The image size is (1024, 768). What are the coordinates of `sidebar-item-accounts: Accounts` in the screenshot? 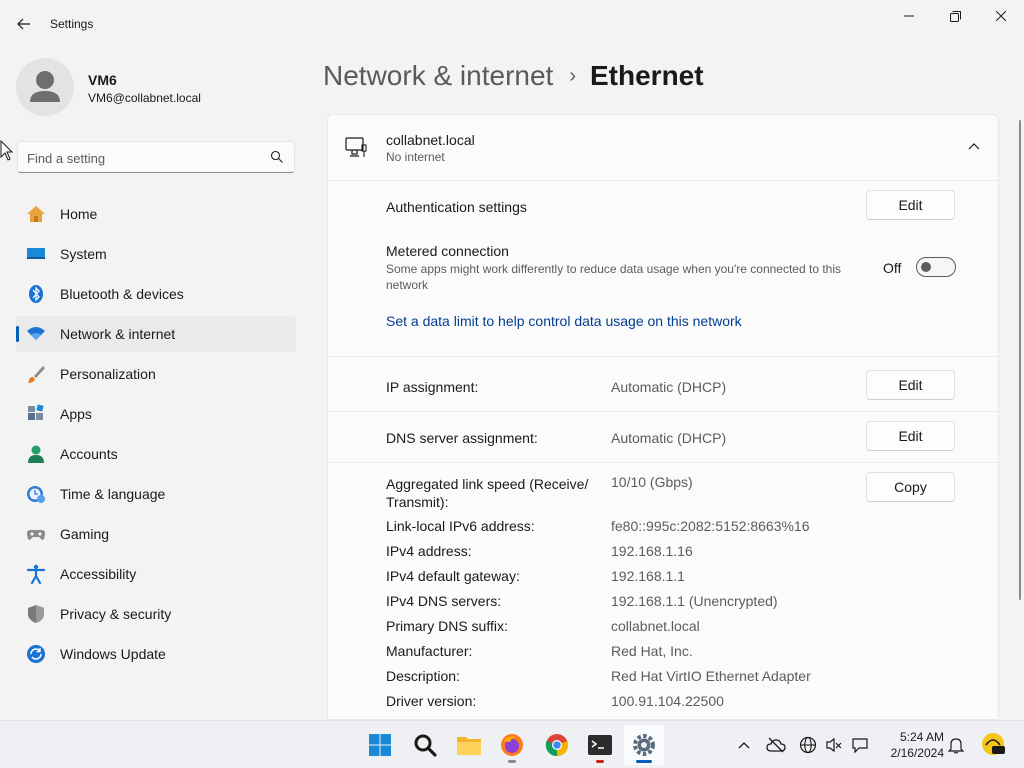 It's located at (156, 454).